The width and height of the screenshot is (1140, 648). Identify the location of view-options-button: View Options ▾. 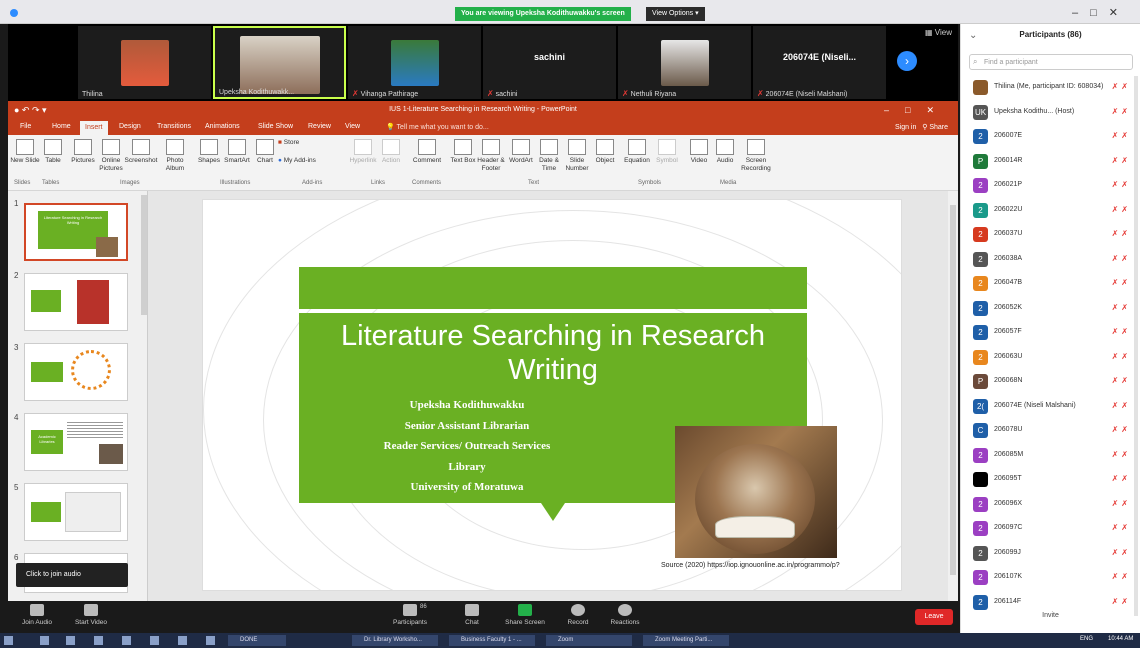
(675, 14).